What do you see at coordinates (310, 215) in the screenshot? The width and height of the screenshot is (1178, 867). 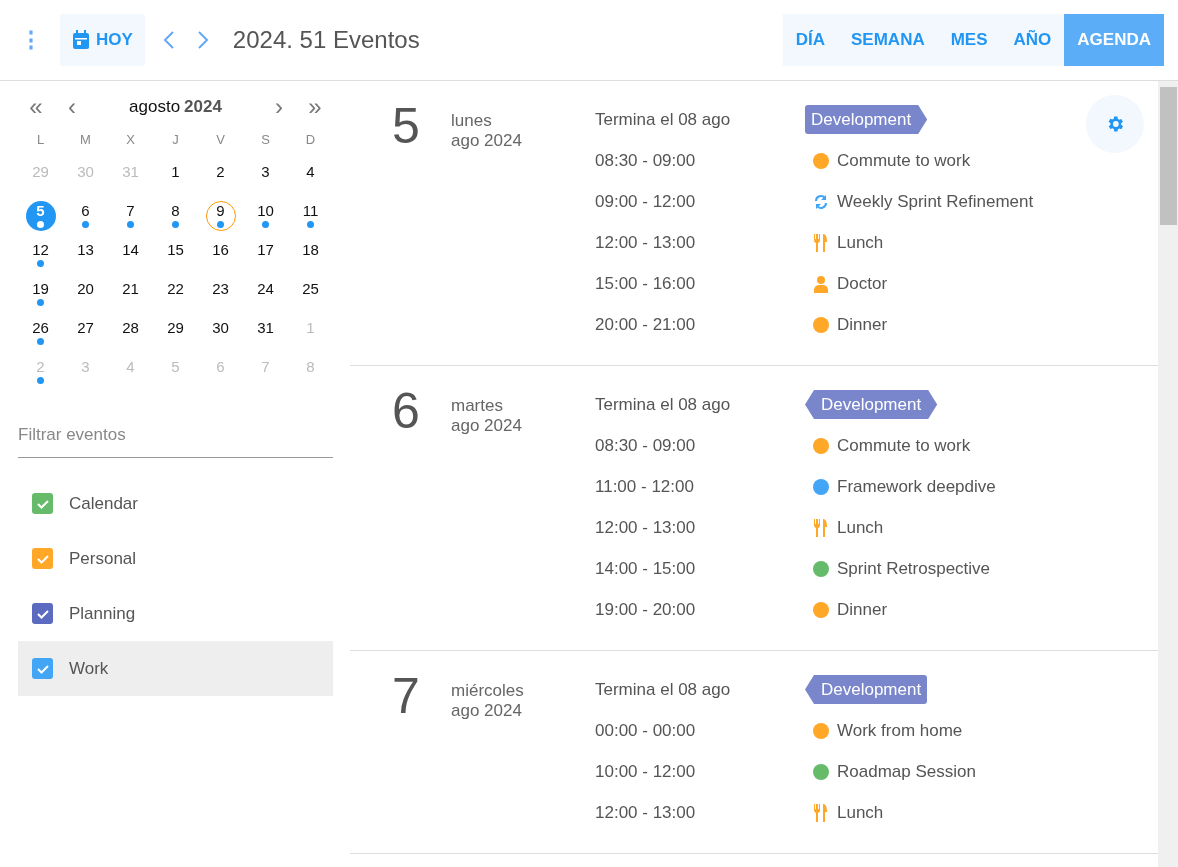 I see `calendar-day: 11` at bounding box center [310, 215].